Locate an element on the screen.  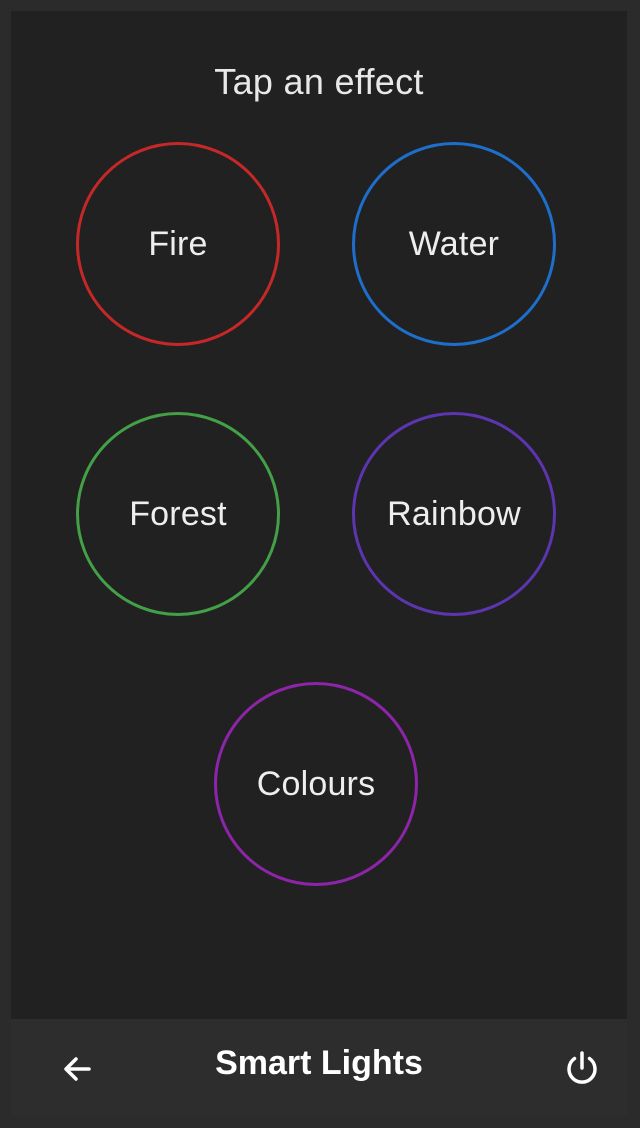
effect-label-colours: Colours is located at coordinates (316, 783).